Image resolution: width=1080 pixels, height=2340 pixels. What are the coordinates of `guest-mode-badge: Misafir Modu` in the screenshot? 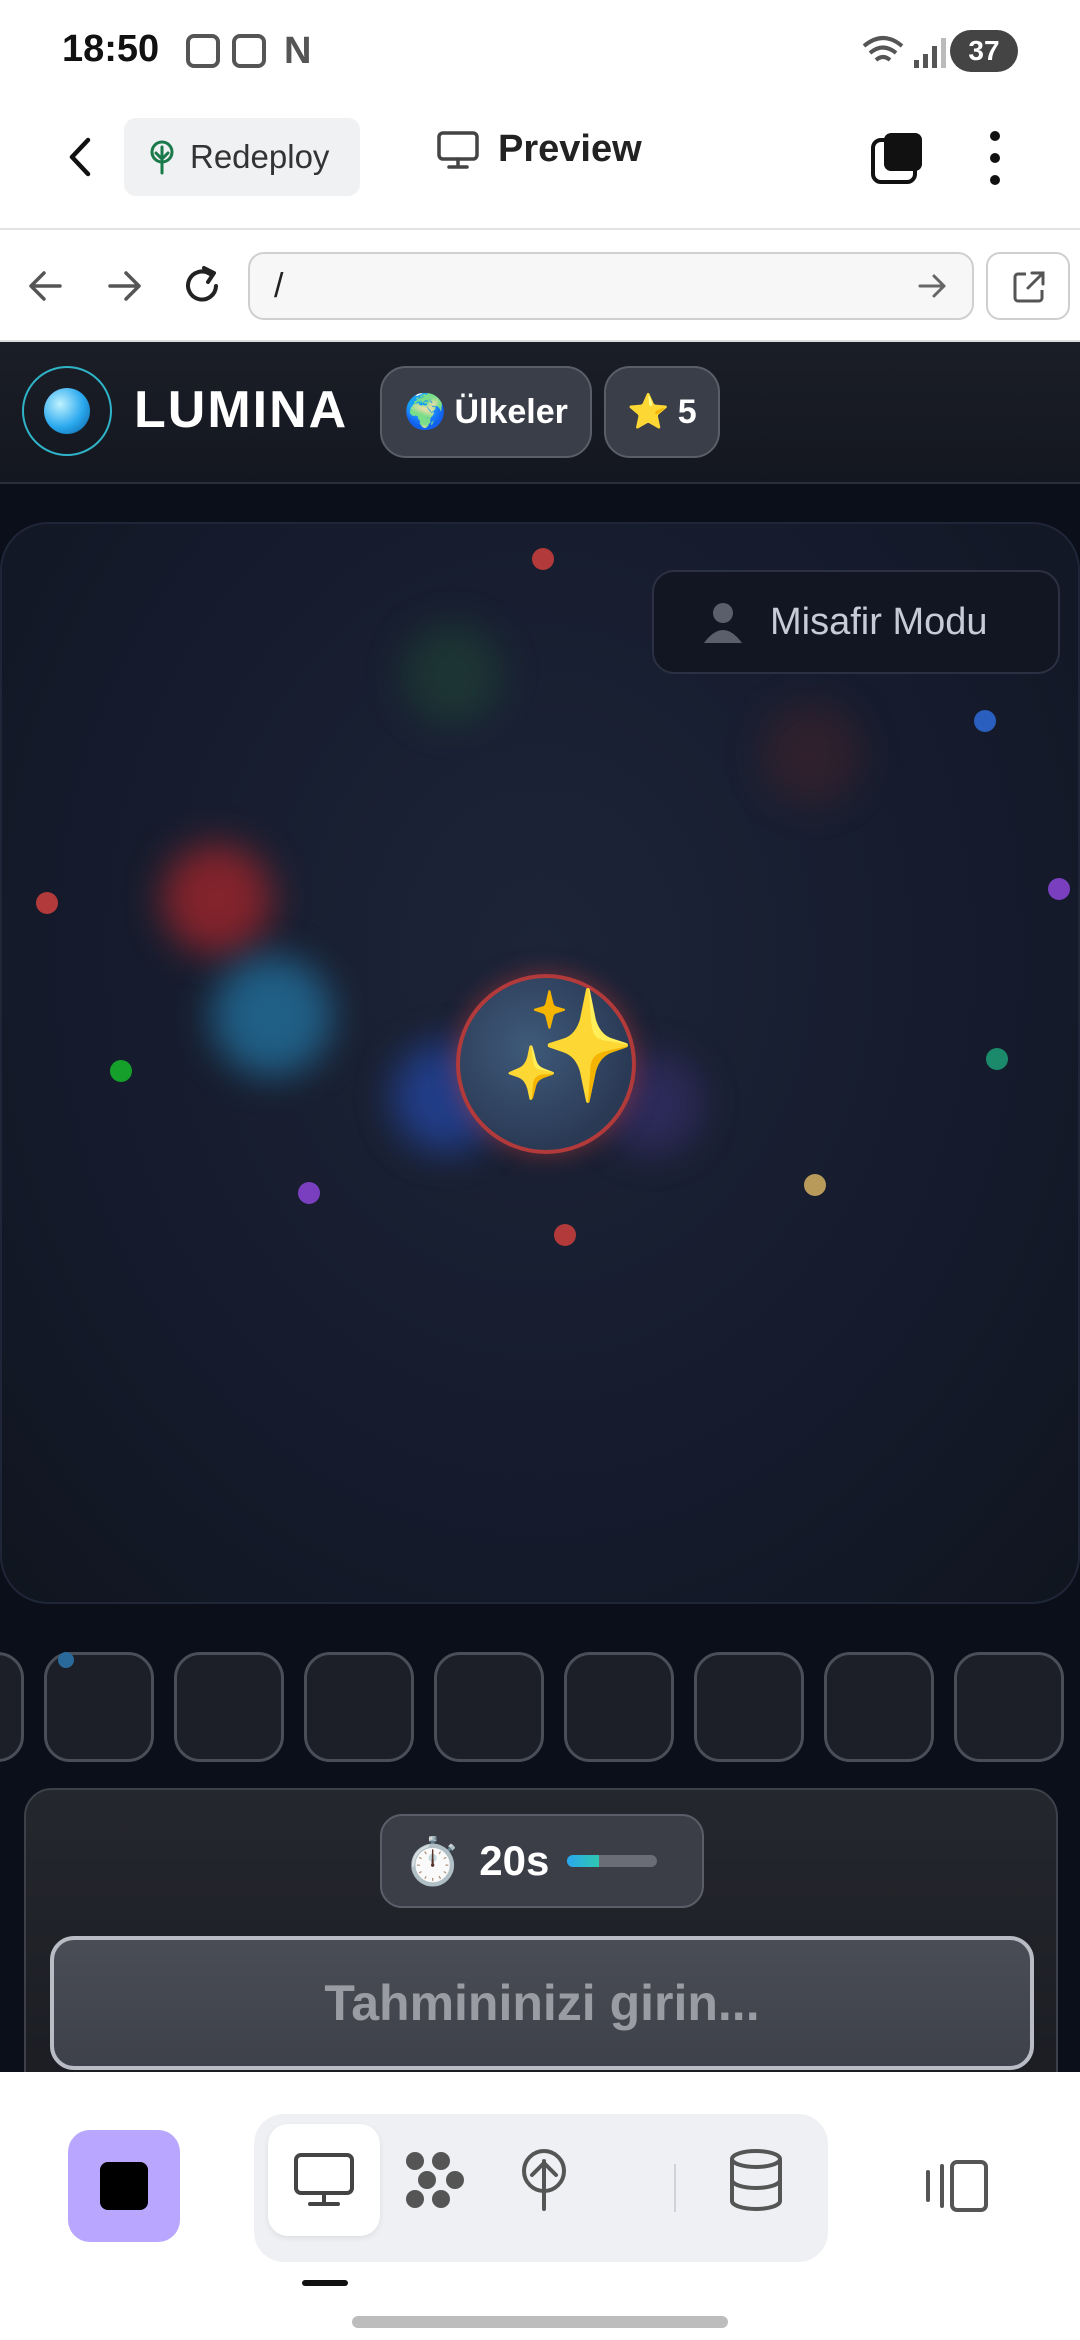 It's located at (856, 622).